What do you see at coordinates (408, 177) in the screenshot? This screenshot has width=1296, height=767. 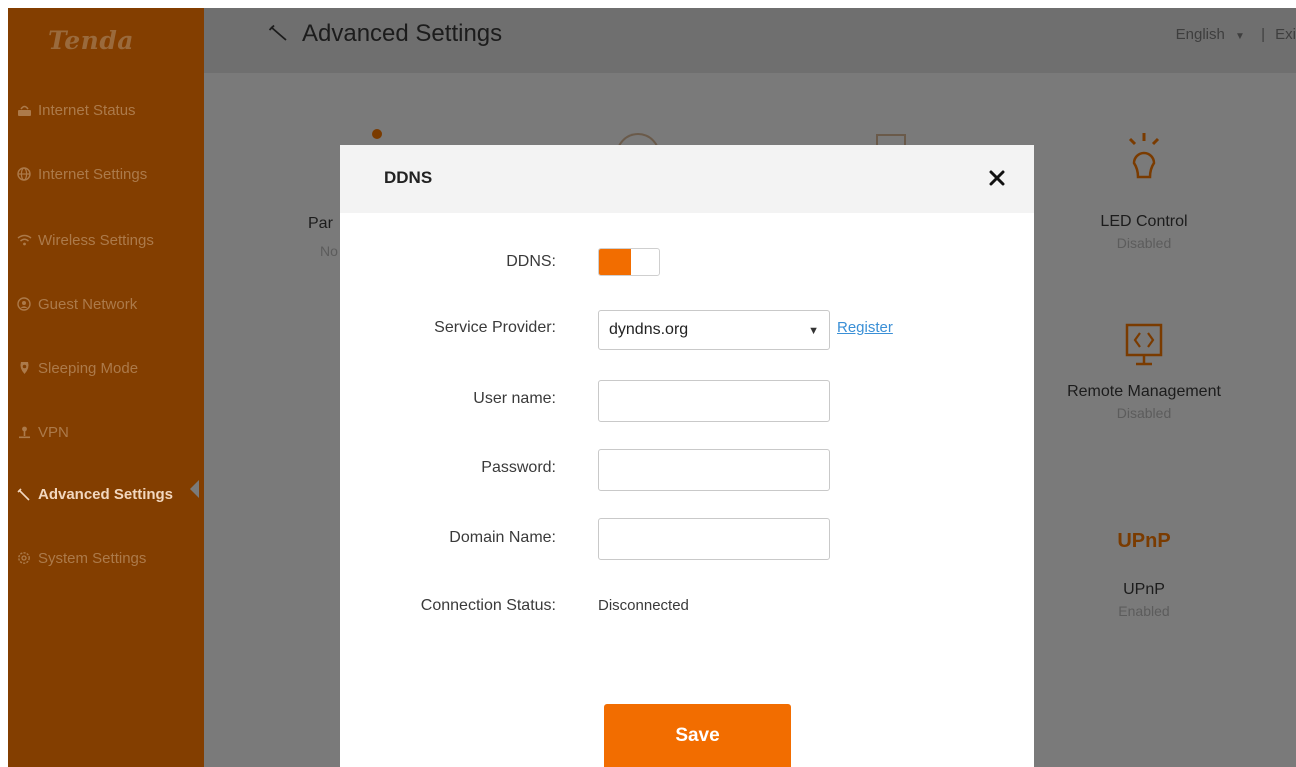 I see `dialog-title: DDNS` at bounding box center [408, 177].